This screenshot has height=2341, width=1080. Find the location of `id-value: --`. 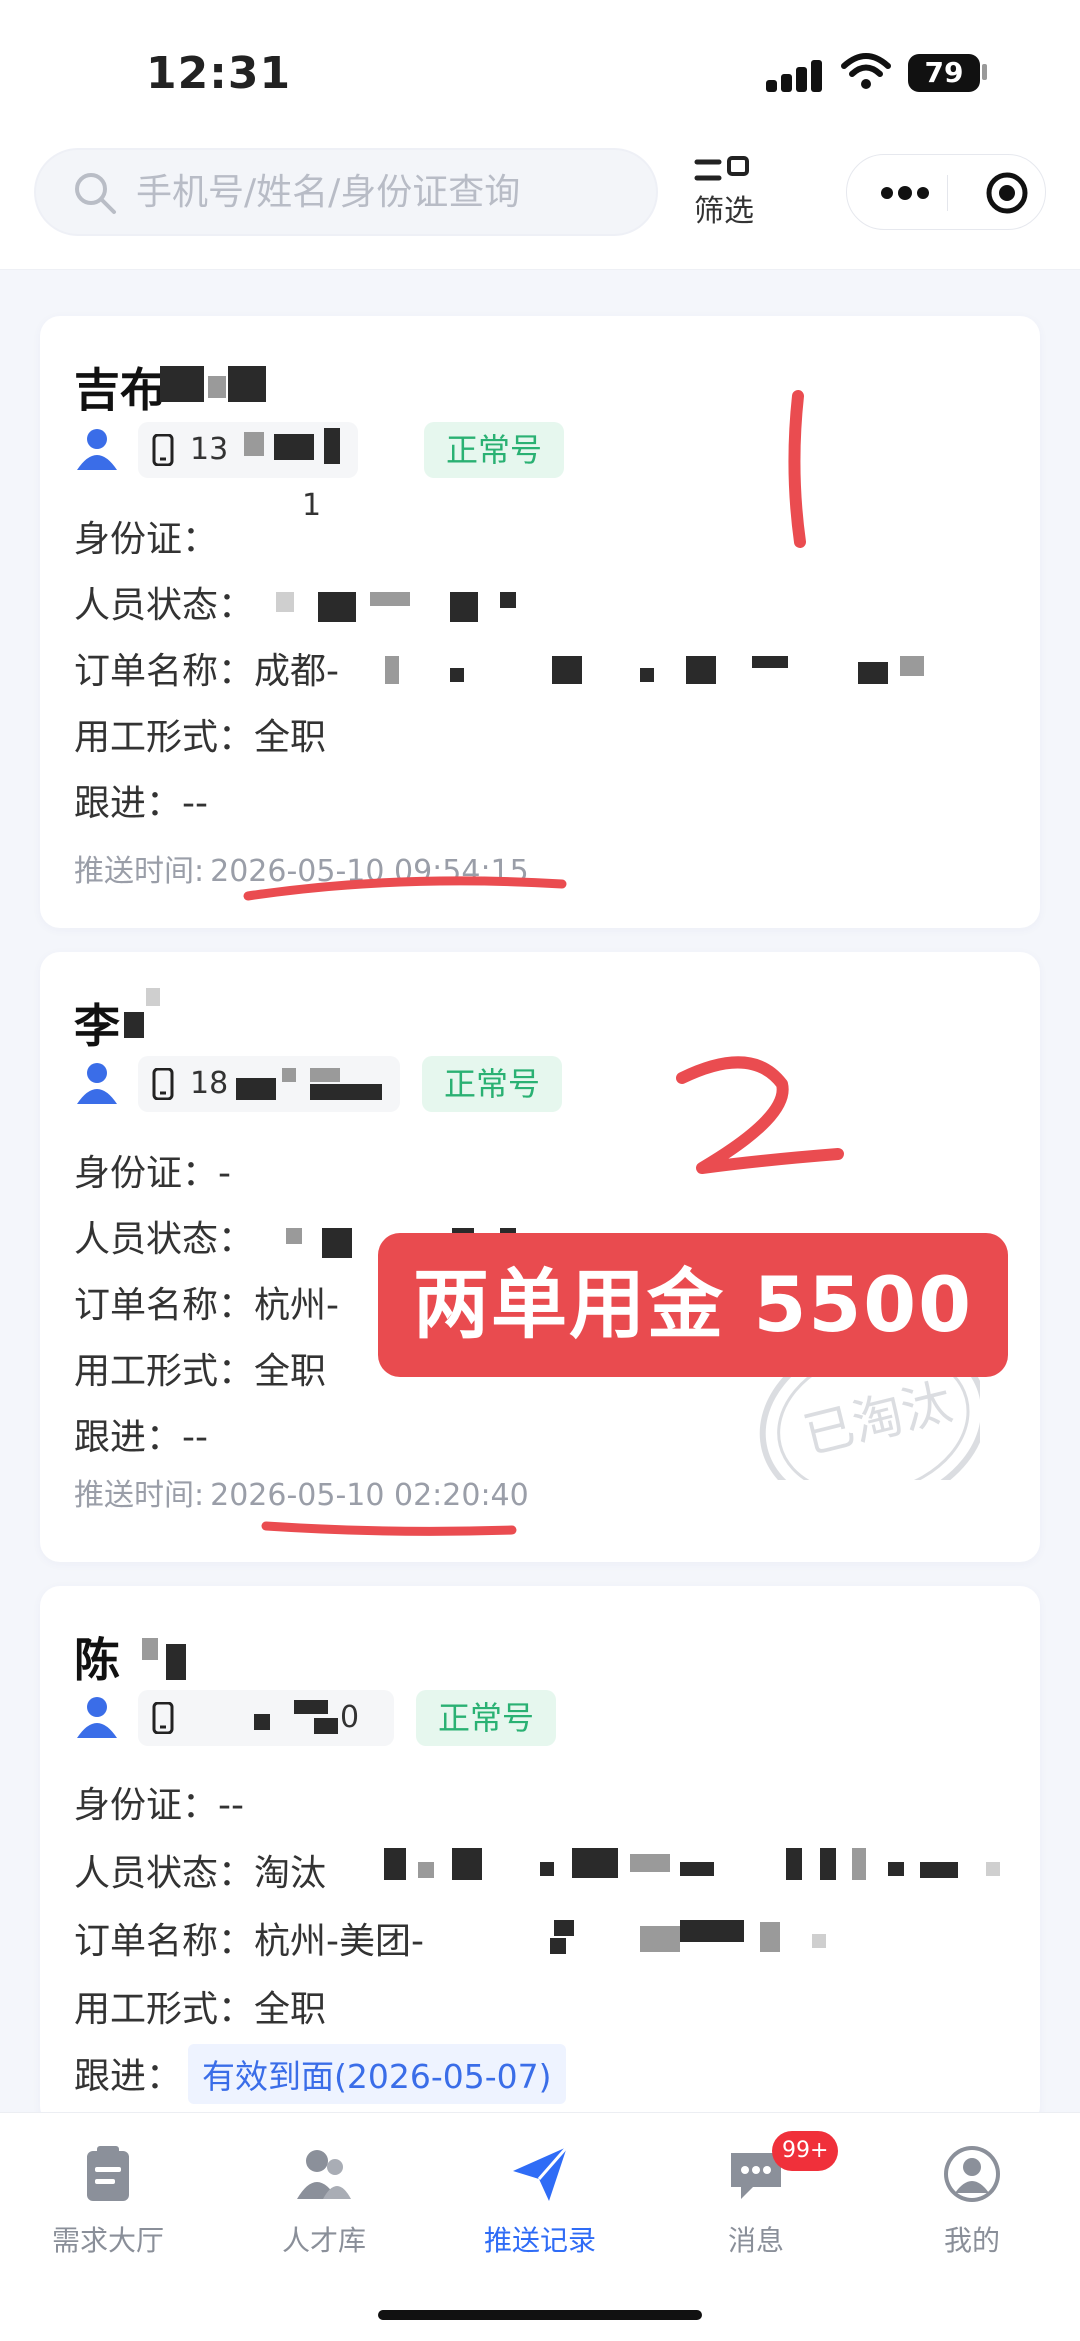

id-value: -- is located at coordinates (231, 1805).